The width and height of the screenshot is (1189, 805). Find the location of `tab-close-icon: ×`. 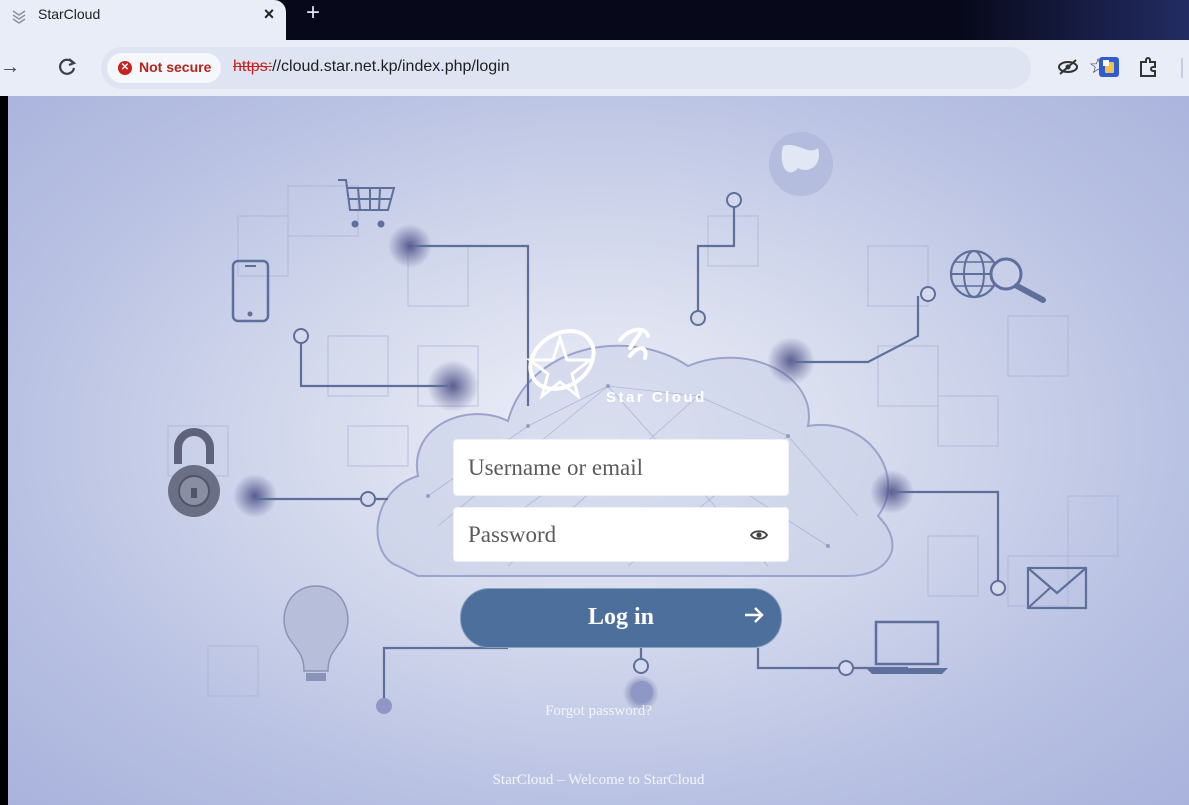

tab-close-icon: × is located at coordinates (269, 14).